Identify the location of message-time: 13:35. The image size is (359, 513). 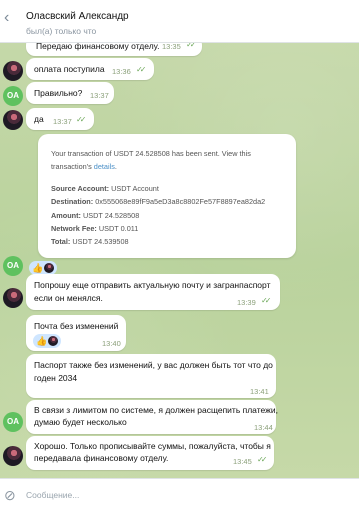
(171, 46).